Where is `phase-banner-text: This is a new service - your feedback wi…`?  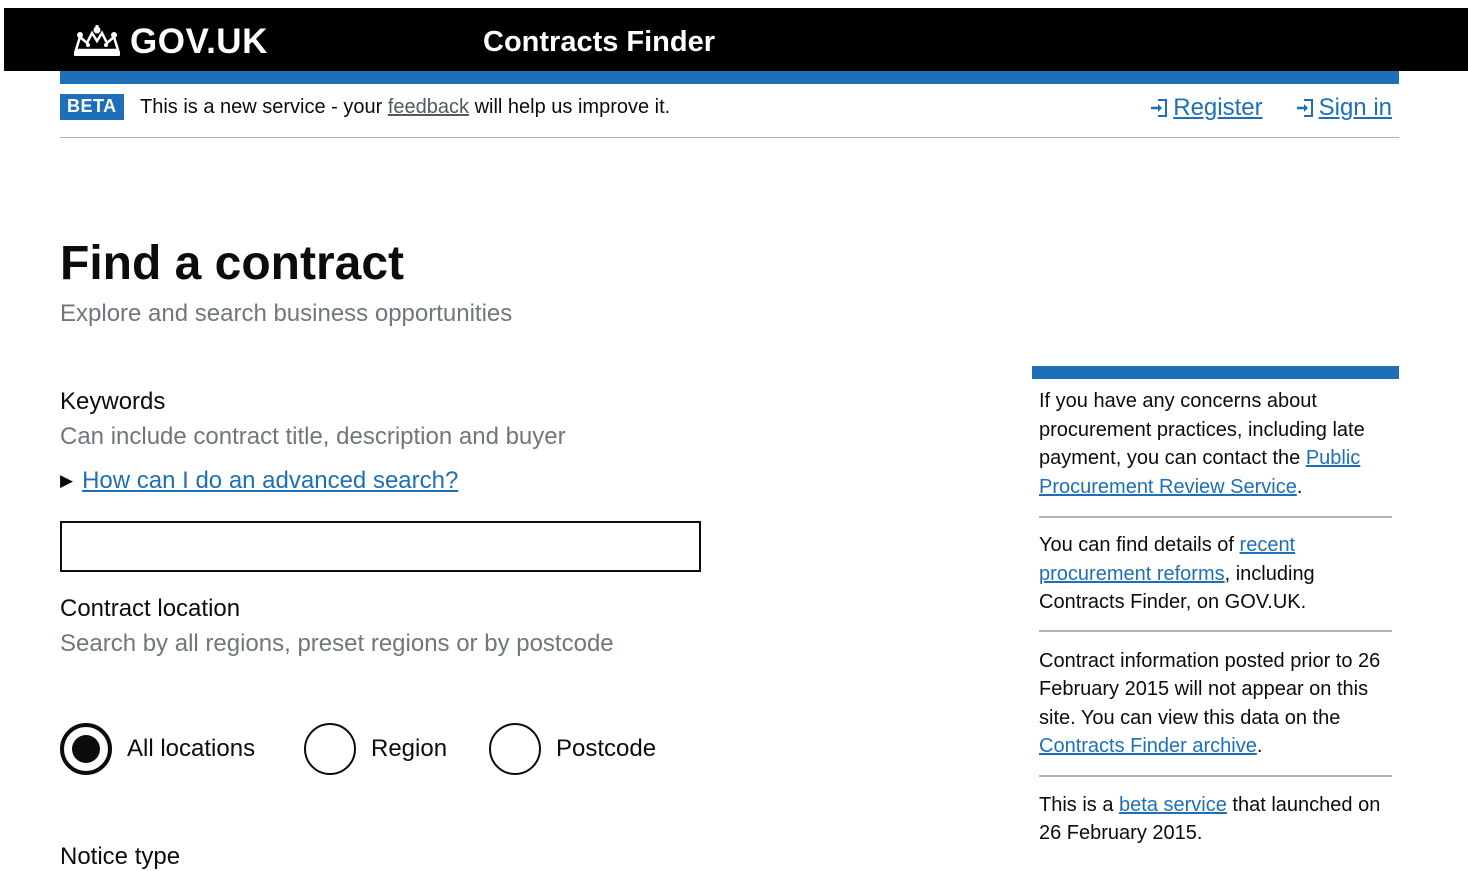 phase-banner-text: This is a new service - your feedback wi… is located at coordinates (405, 107).